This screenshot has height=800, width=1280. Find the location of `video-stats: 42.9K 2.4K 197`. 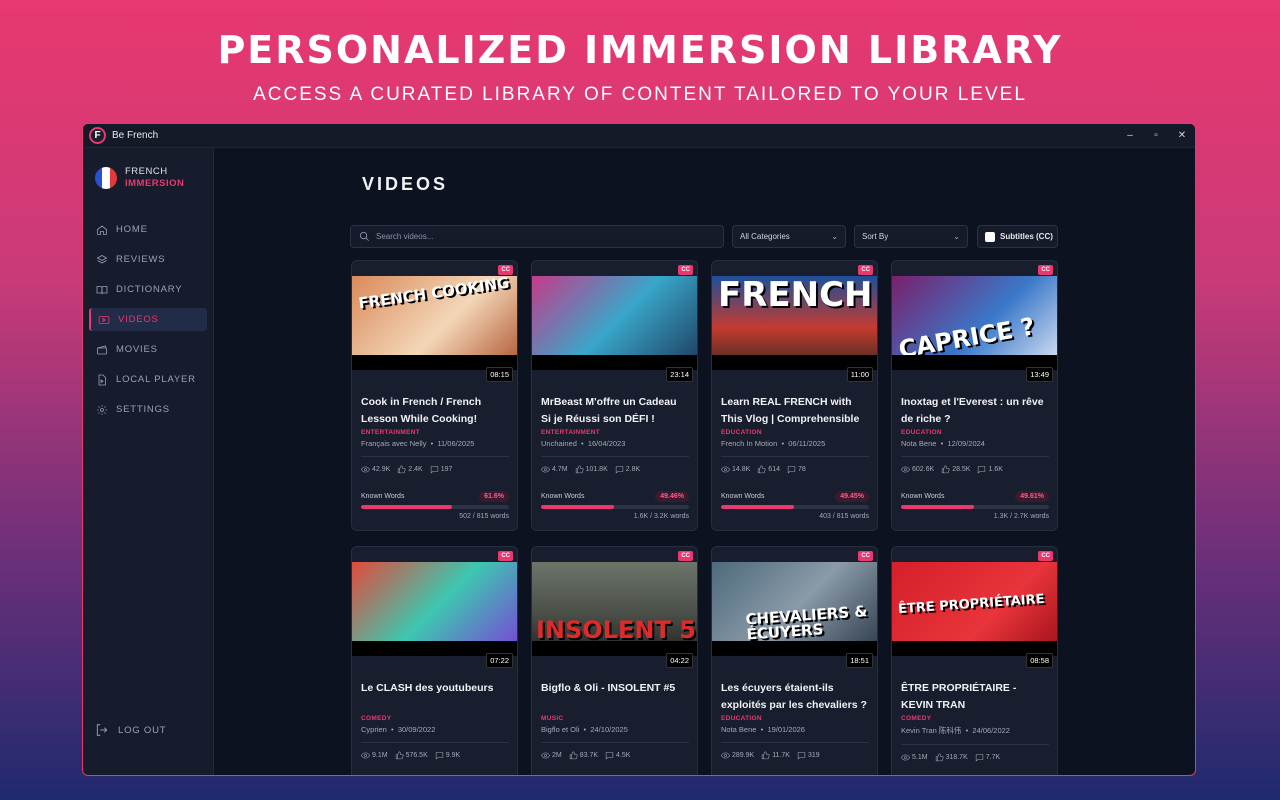

video-stats: 42.9K 2.4K 197 is located at coordinates (435, 469).